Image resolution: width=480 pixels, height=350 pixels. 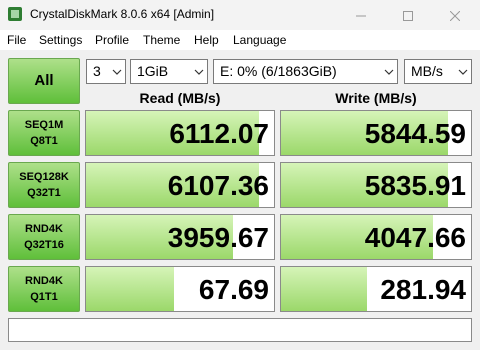 I want to click on test-name: SEQ128K, so click(x=44, y=177).